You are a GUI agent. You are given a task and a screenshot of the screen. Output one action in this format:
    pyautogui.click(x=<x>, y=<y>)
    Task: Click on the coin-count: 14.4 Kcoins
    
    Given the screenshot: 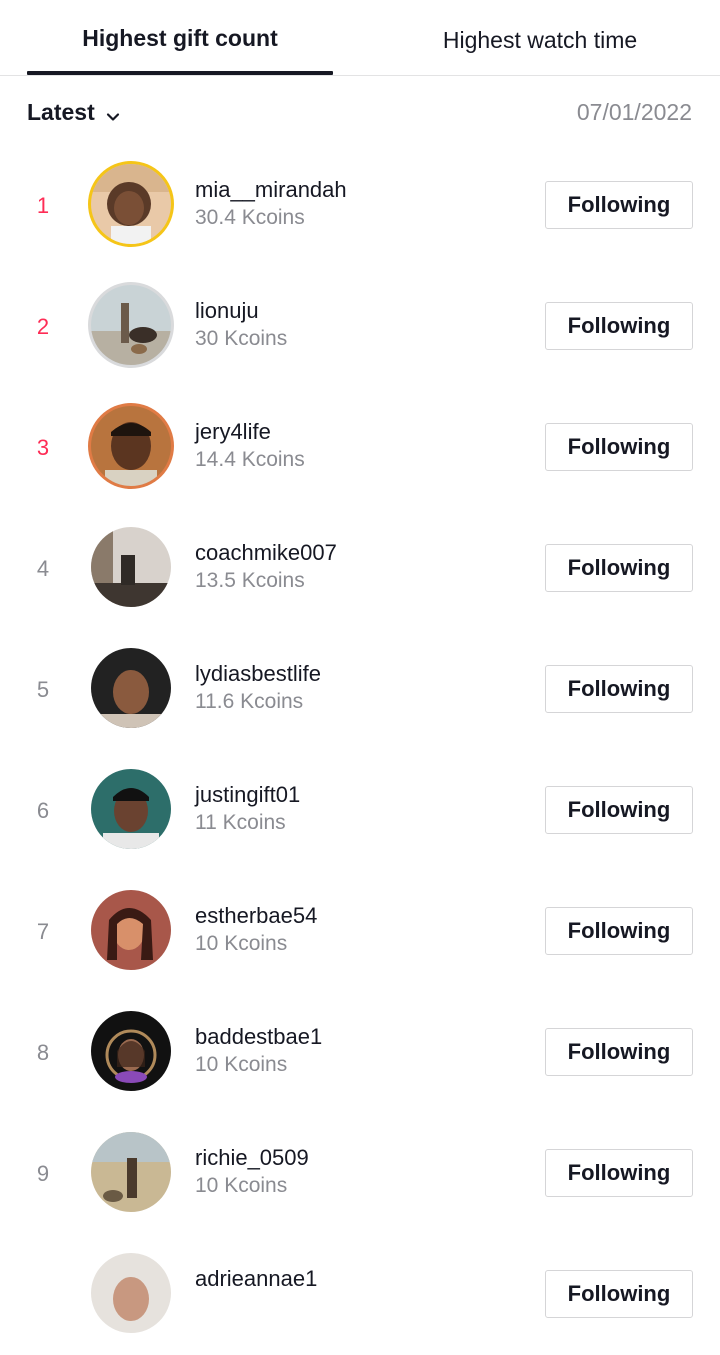 What is the action you would take?
    pyautogui.click(x=250, y=459)
    